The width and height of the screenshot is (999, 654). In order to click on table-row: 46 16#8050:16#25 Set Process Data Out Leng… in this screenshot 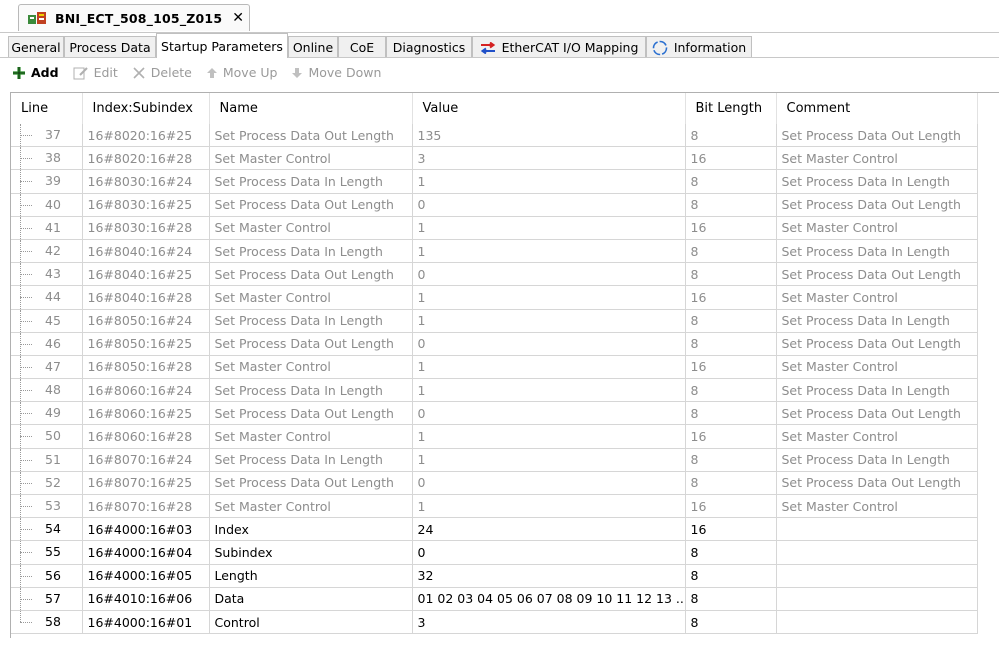, I will do `click(494, 344)`.